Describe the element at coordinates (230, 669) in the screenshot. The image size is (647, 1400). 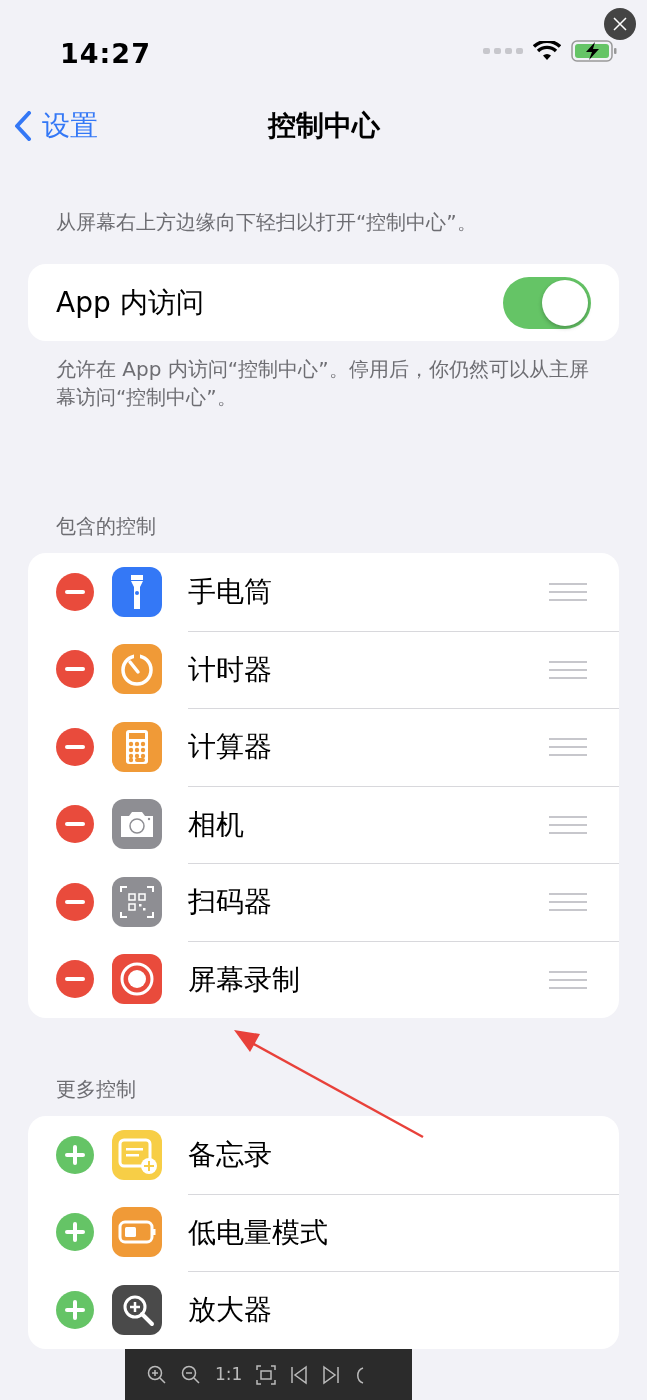
I see `control-label: 计时器` at that location.